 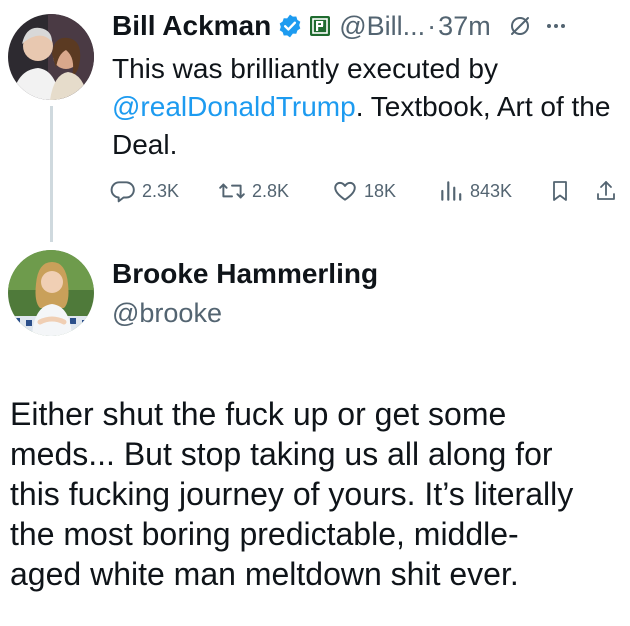 I want to click on action-bar: 2.3K 2.8K 18K 843K, so click(x=370, y=194).